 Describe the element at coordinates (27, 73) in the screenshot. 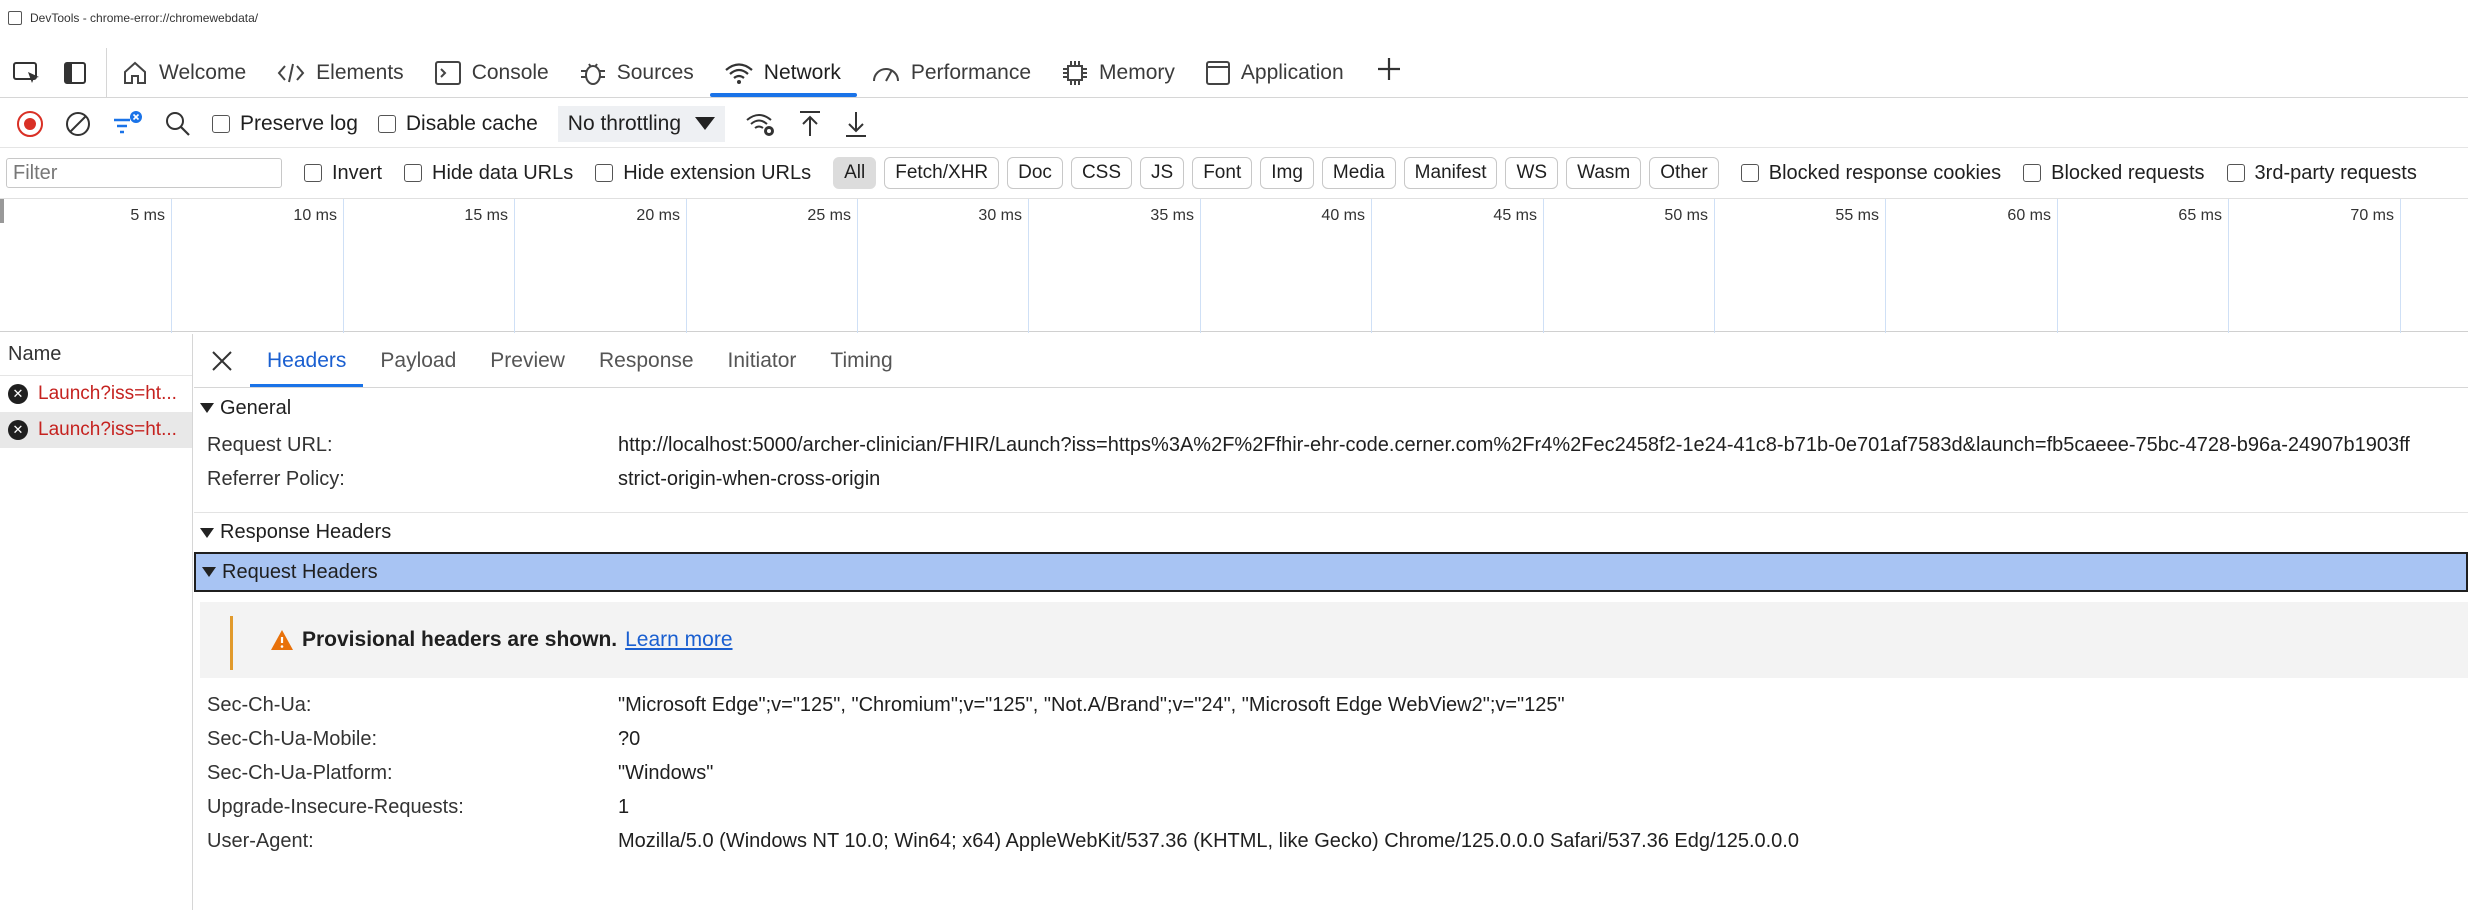

I see `inspect-element-icon` at that location.